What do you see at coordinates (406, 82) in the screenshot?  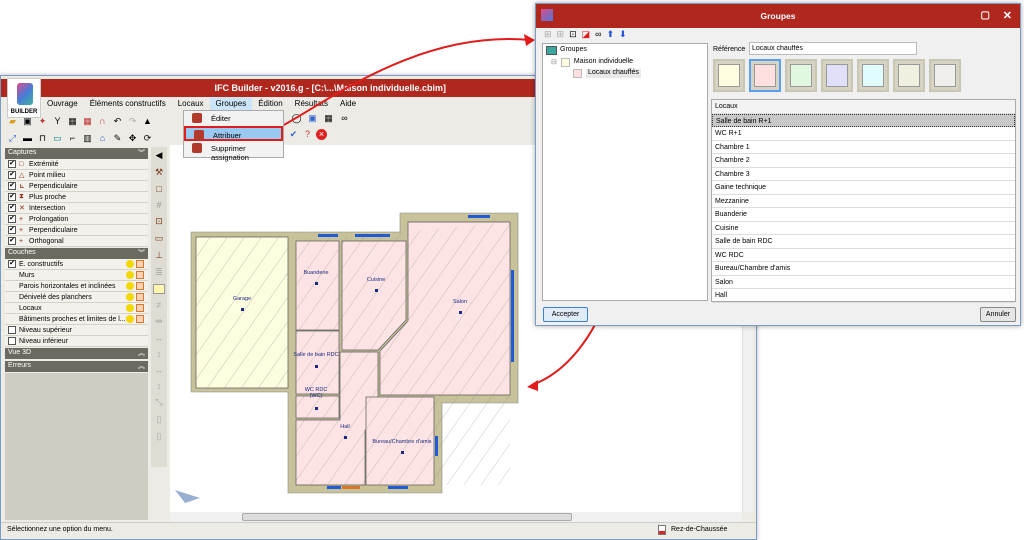 I see `annotation-arrow` at bounding box center [406, 82].